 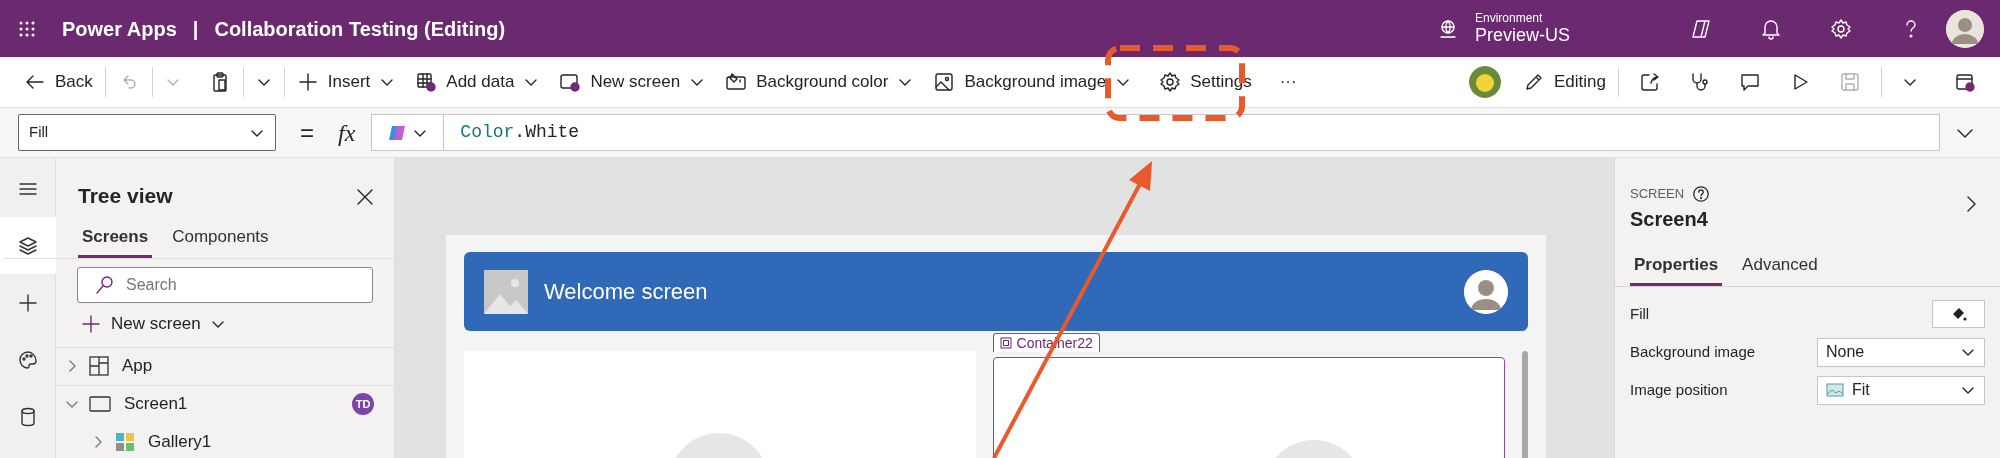 I want to click on notification-icon, so click(x=1771, y=29).